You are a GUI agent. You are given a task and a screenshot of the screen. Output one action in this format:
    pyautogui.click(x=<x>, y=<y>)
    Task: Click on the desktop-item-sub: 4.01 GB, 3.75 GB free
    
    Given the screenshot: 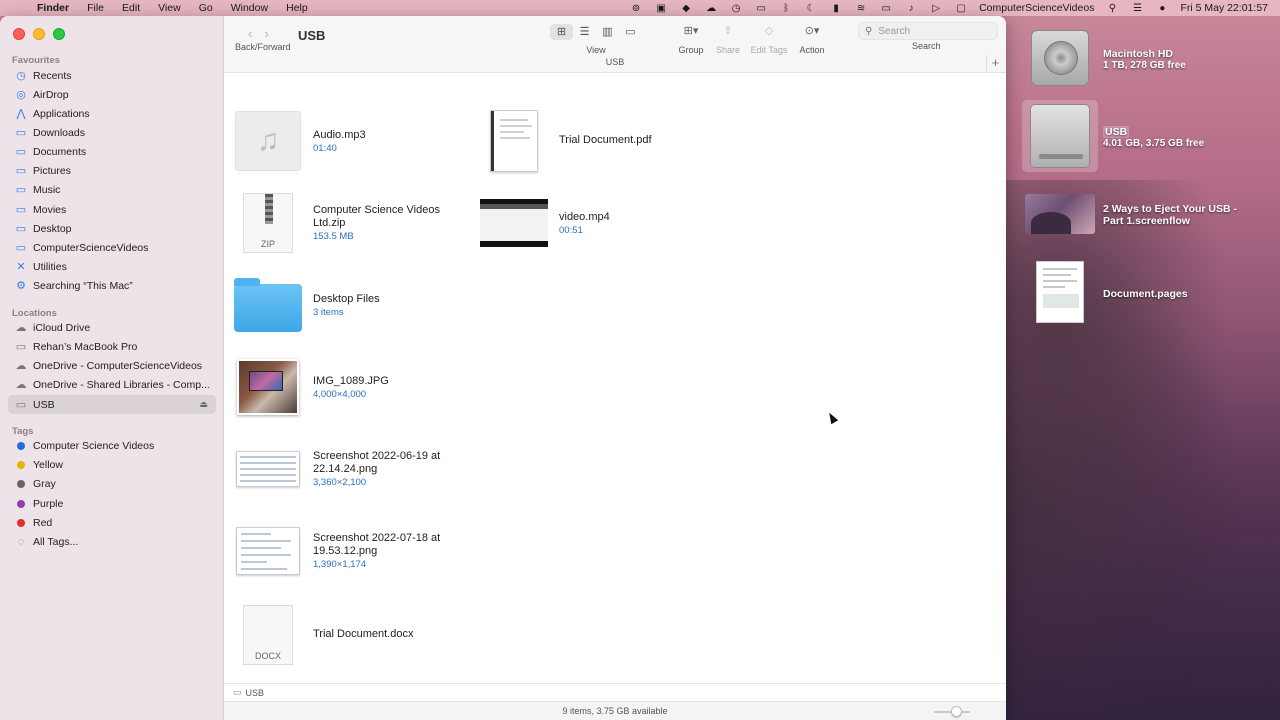 What is the action you would take?
    pyautogui.click(x=1154, y=143)
    